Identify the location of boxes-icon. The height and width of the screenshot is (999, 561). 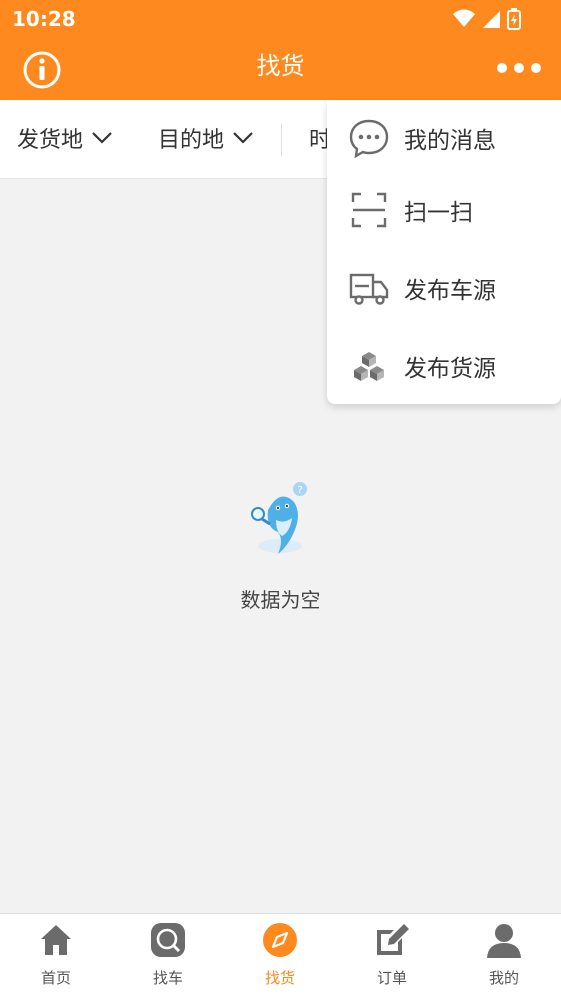
(369, 366).